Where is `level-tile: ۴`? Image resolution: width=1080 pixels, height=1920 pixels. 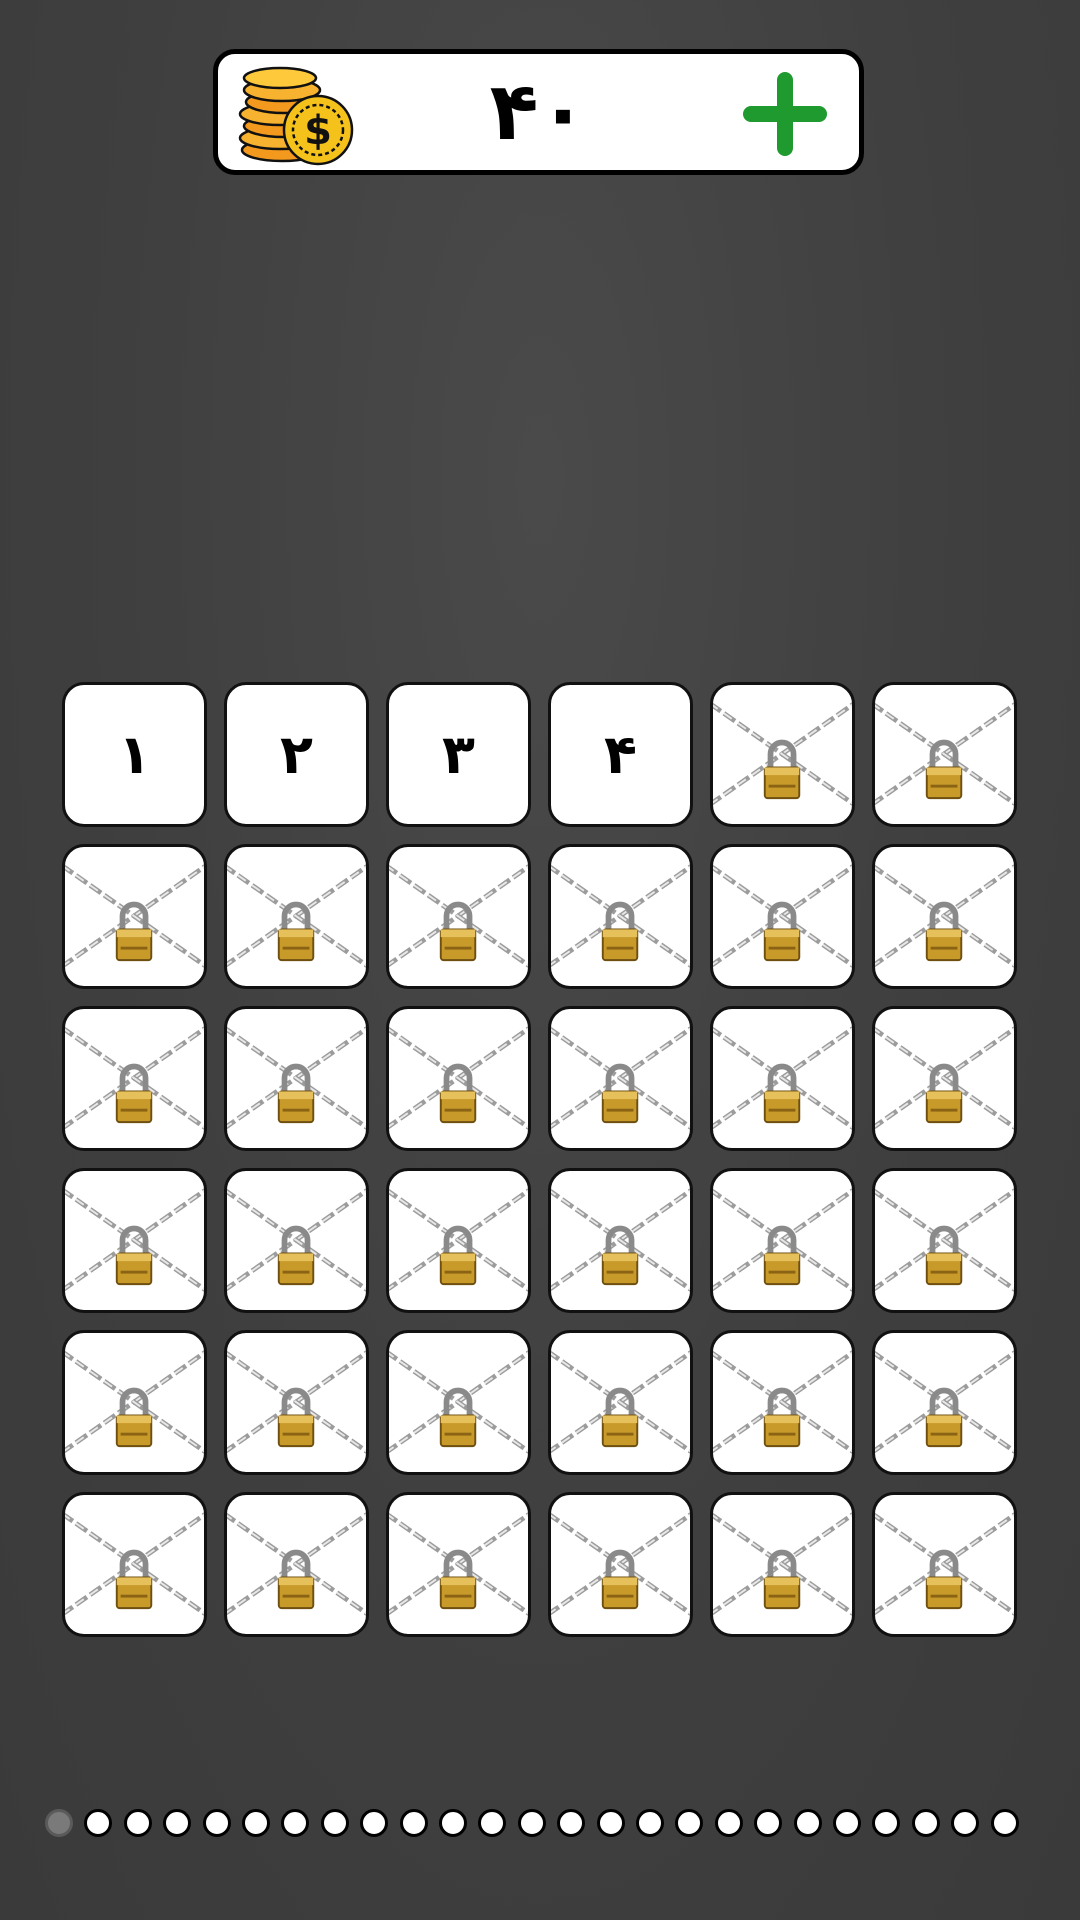 level-tile: ۴ is located at coordinates (620, 754).